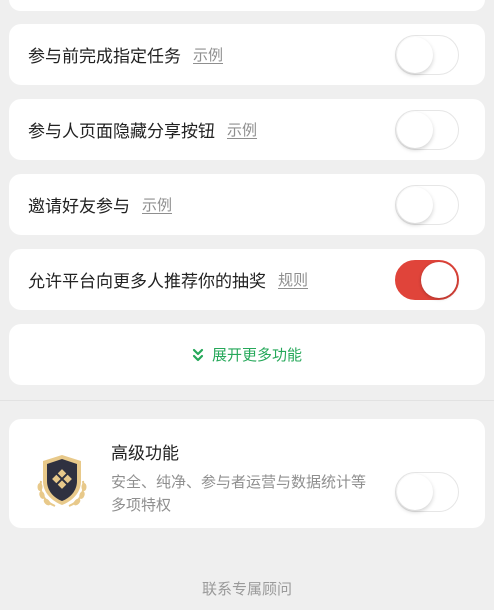 This screenshot has width=494, height=610. Describe the element at coordinates (256, 355) in the screenshot. I see `expand-more-label: 展开更多功能` at that location.